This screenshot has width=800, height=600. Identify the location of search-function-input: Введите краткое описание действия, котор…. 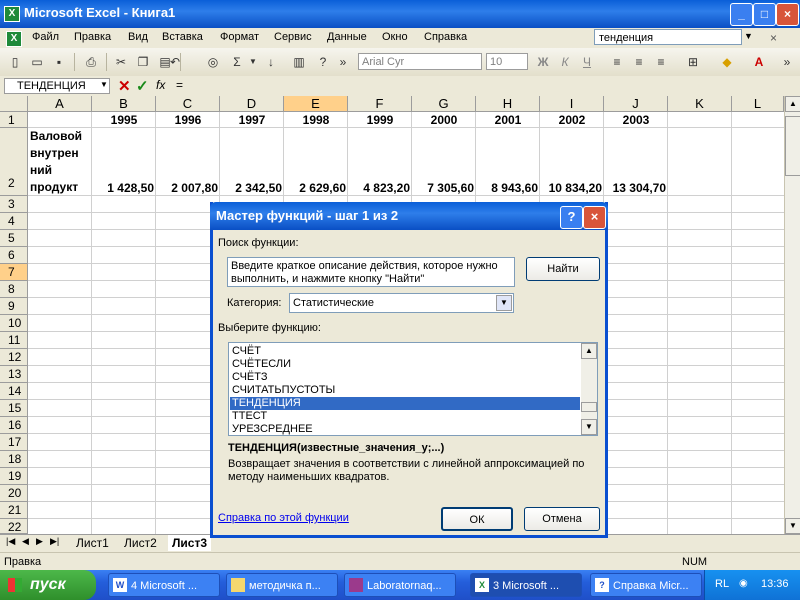
(371, 272).